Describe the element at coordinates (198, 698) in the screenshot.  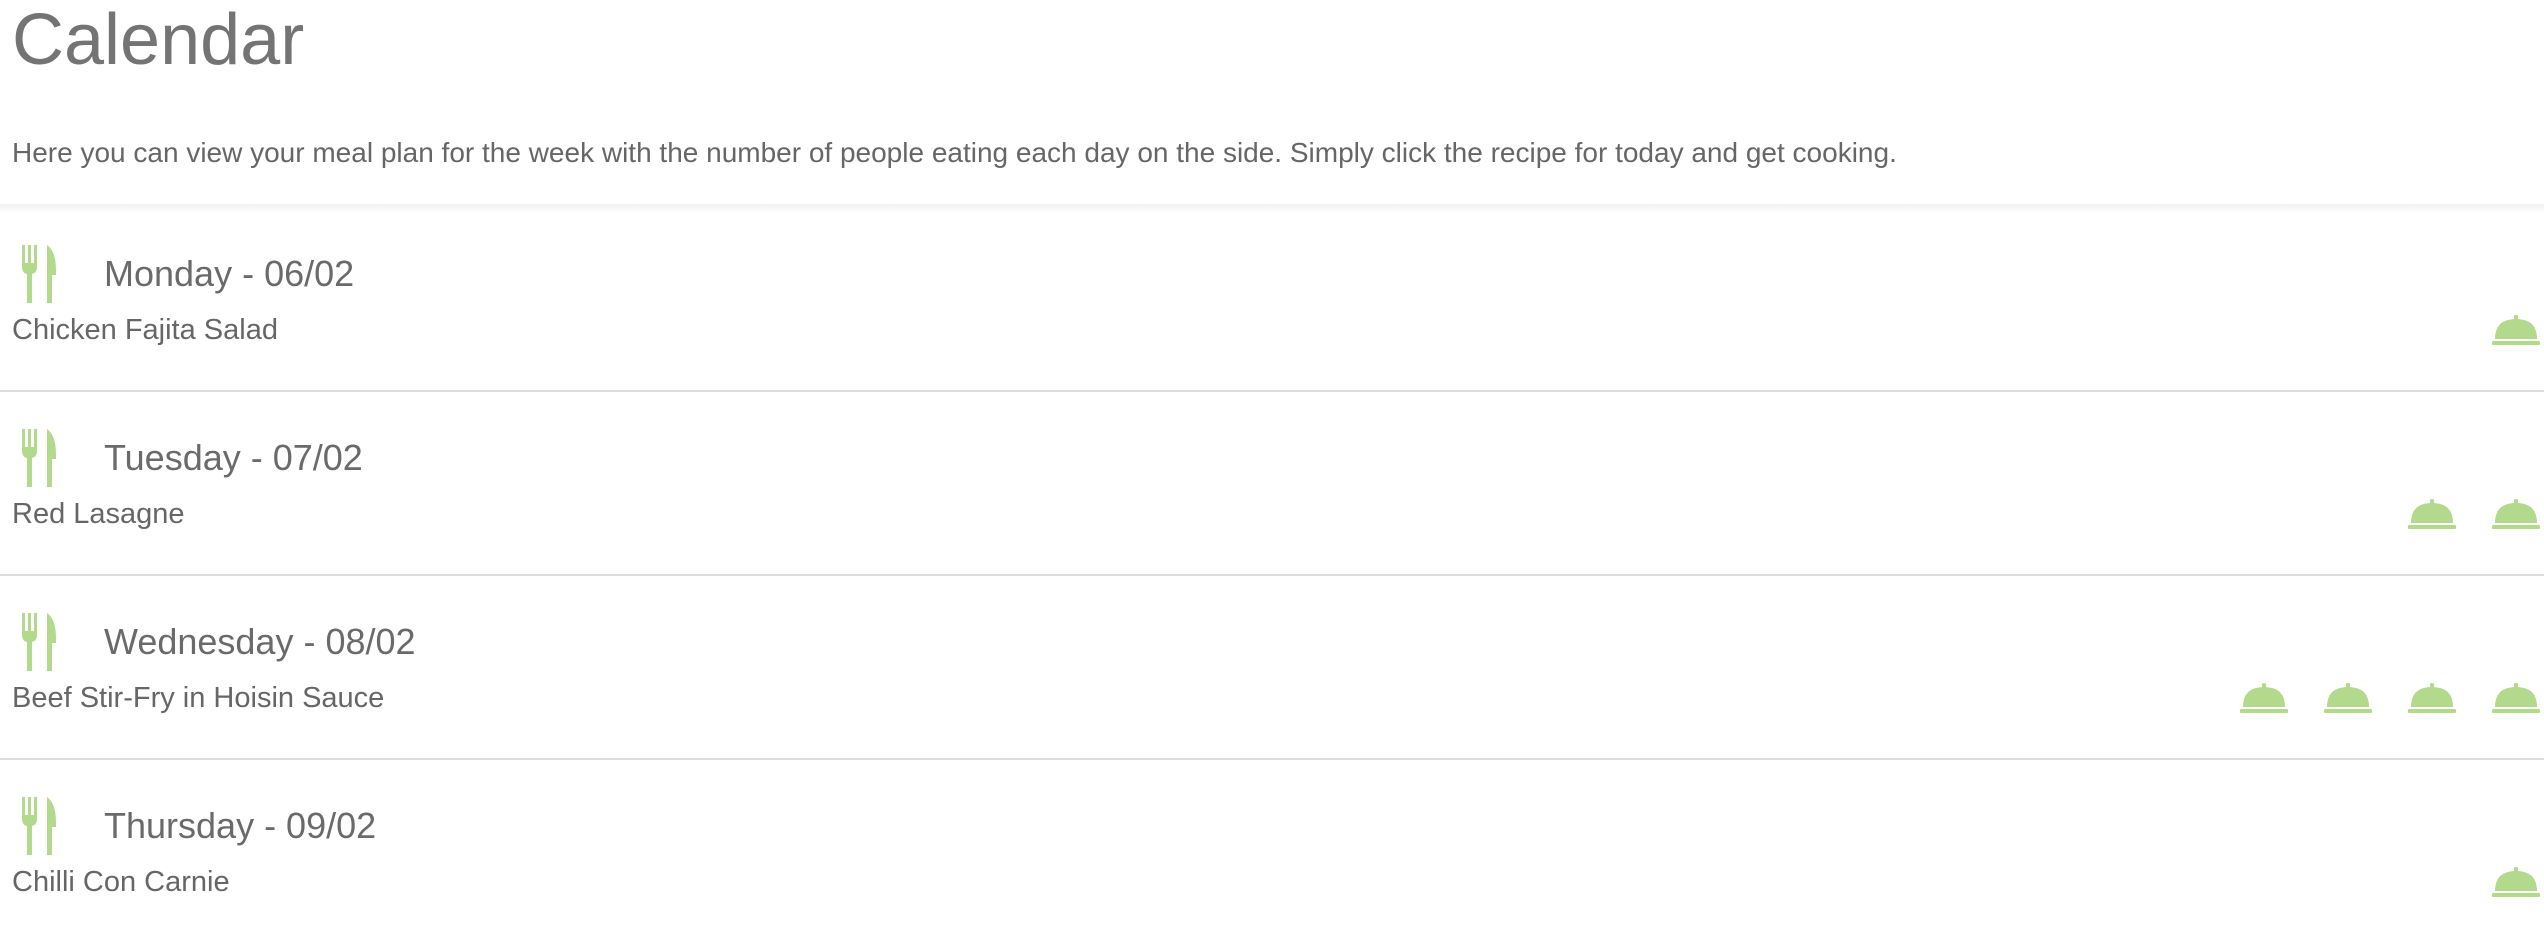
I see `recipe-link: Beef Stir-Fry in Hoisin Sauce` at that location.